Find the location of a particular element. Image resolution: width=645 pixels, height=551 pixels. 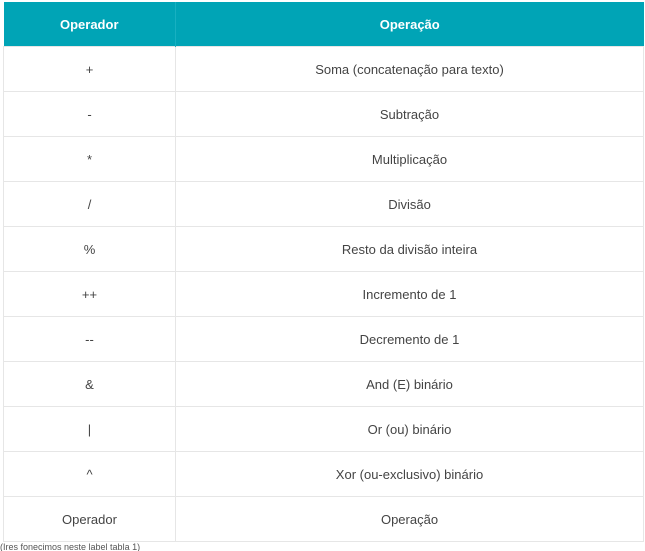

table-row: % Resto da divisão inteira is located at coordinates (323, 249).